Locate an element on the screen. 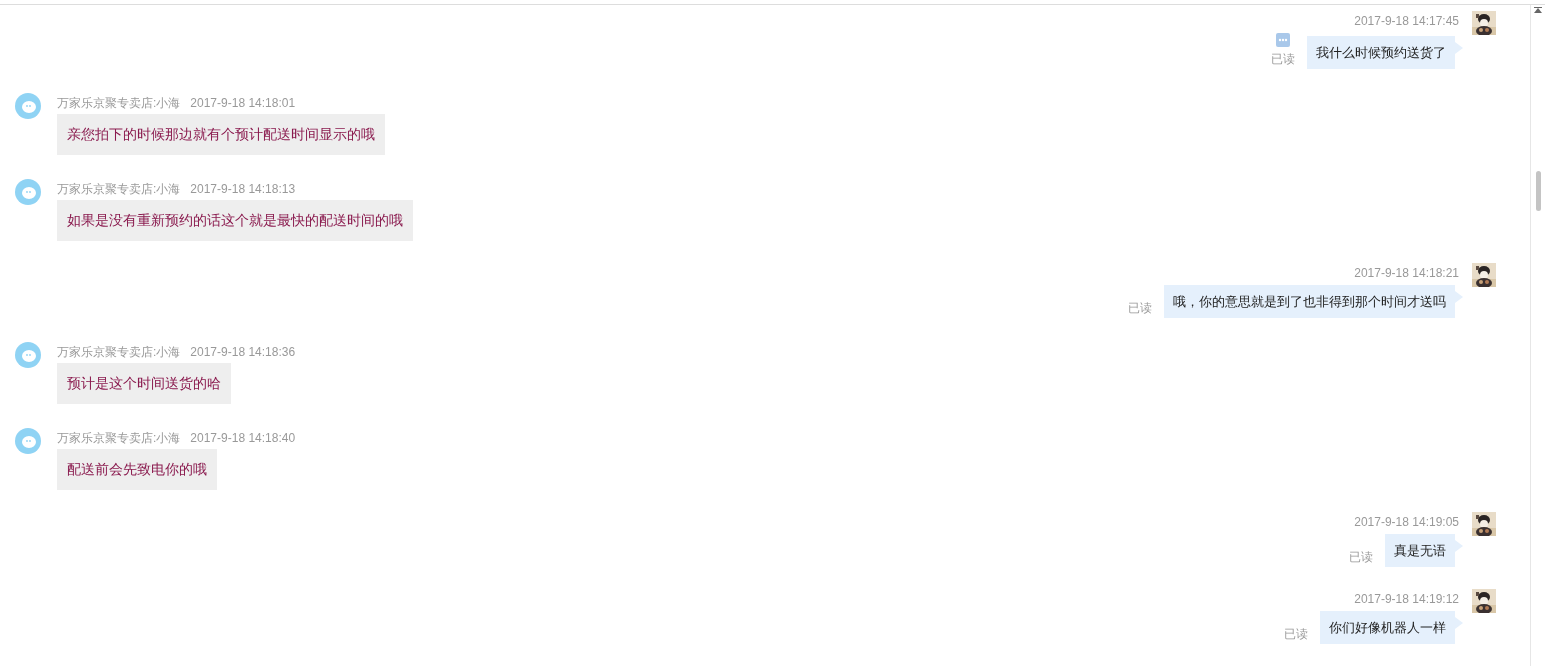 The image size is (1545, 666). message-bubble: 预计是这个时间送货的哈 is located at coordinates (144, 383).